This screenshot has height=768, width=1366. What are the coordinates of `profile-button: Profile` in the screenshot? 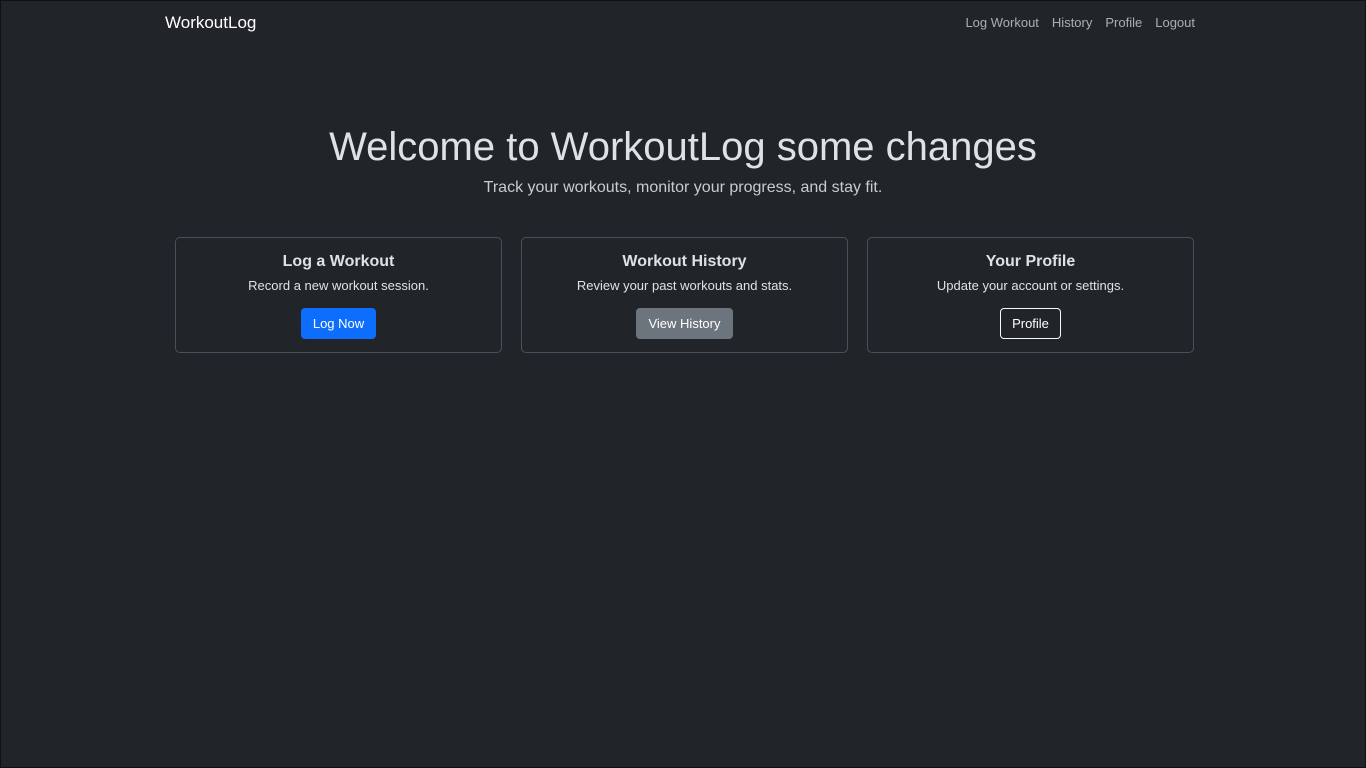 It's located at (1030, 323).